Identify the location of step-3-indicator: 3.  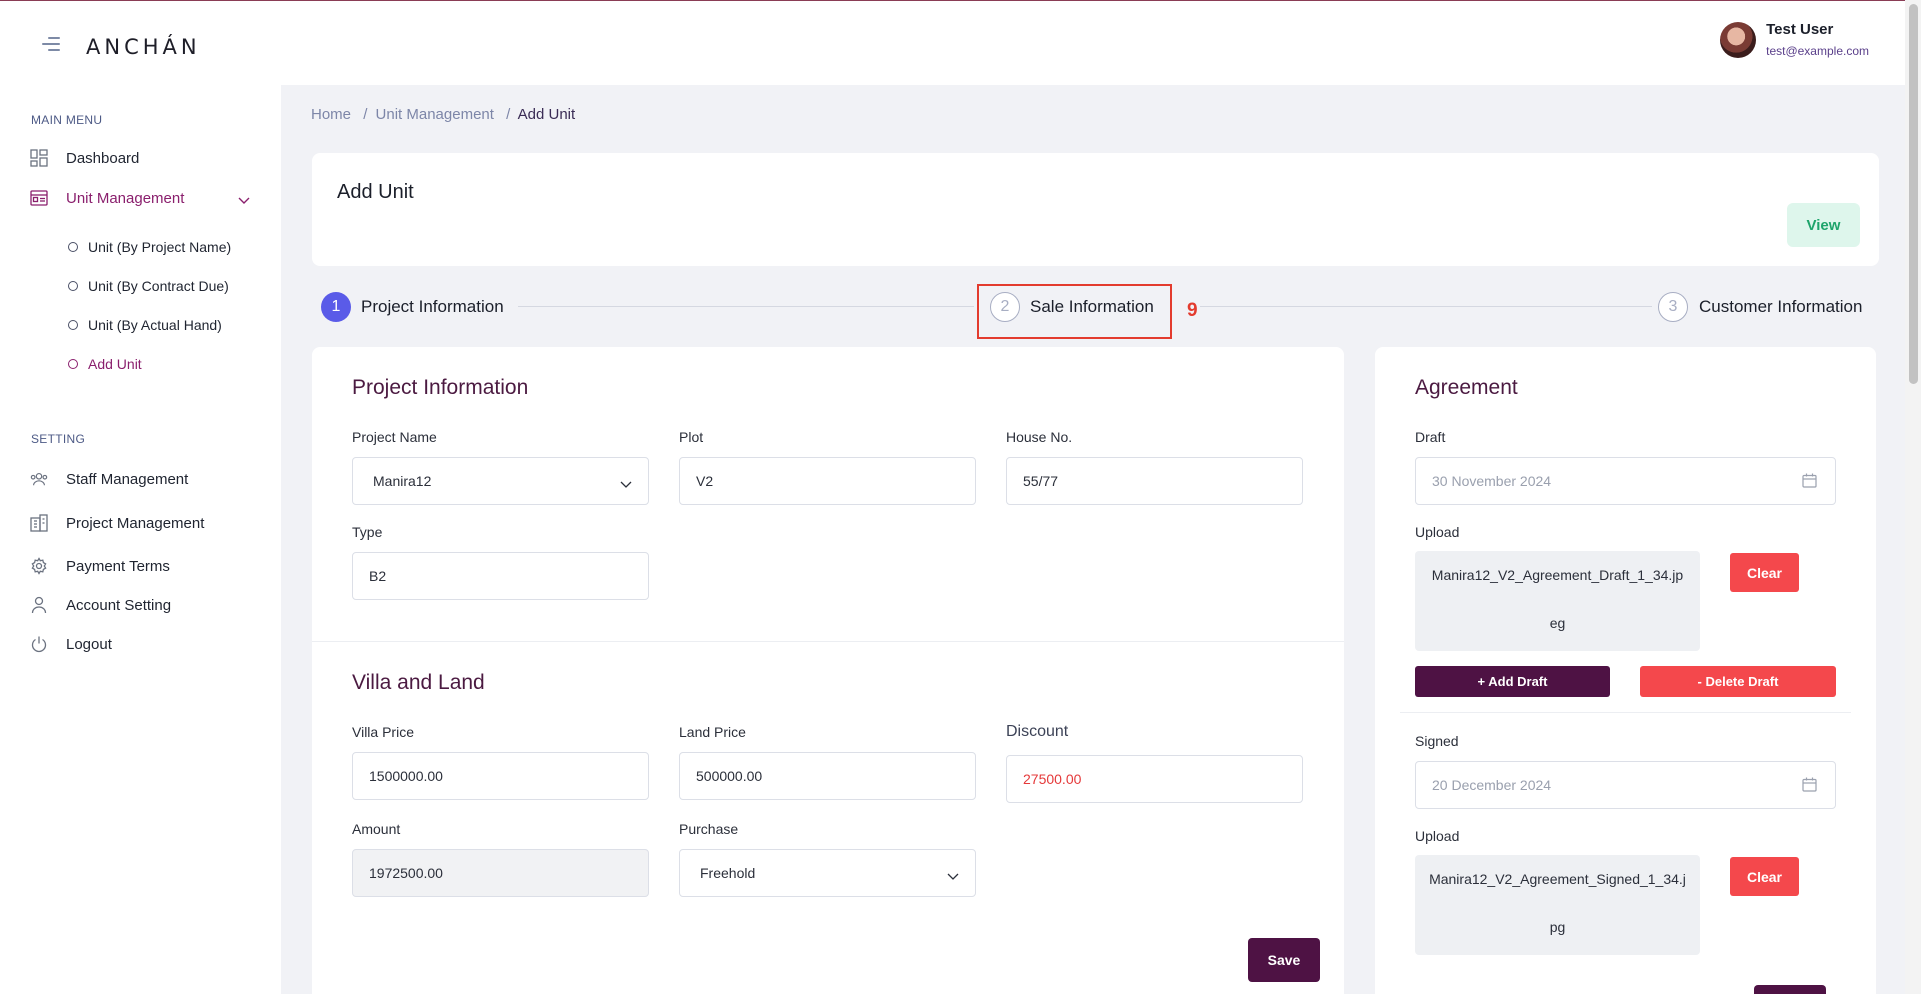
(1673, 307).